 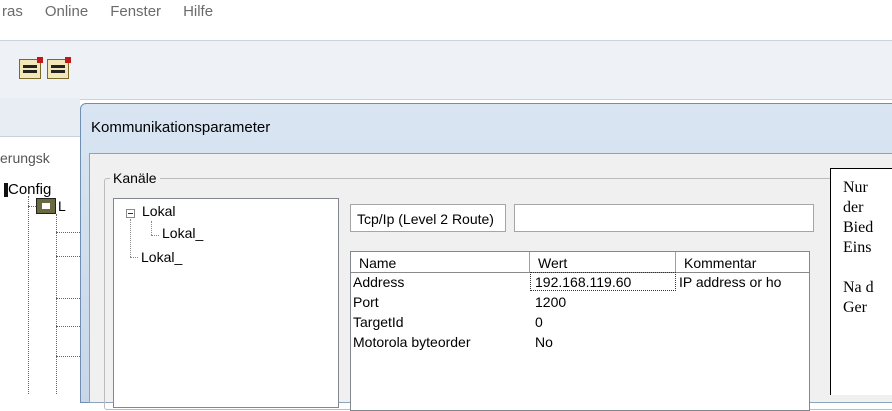 I want to click on rebuild-icon, so click(x=59, y=68).